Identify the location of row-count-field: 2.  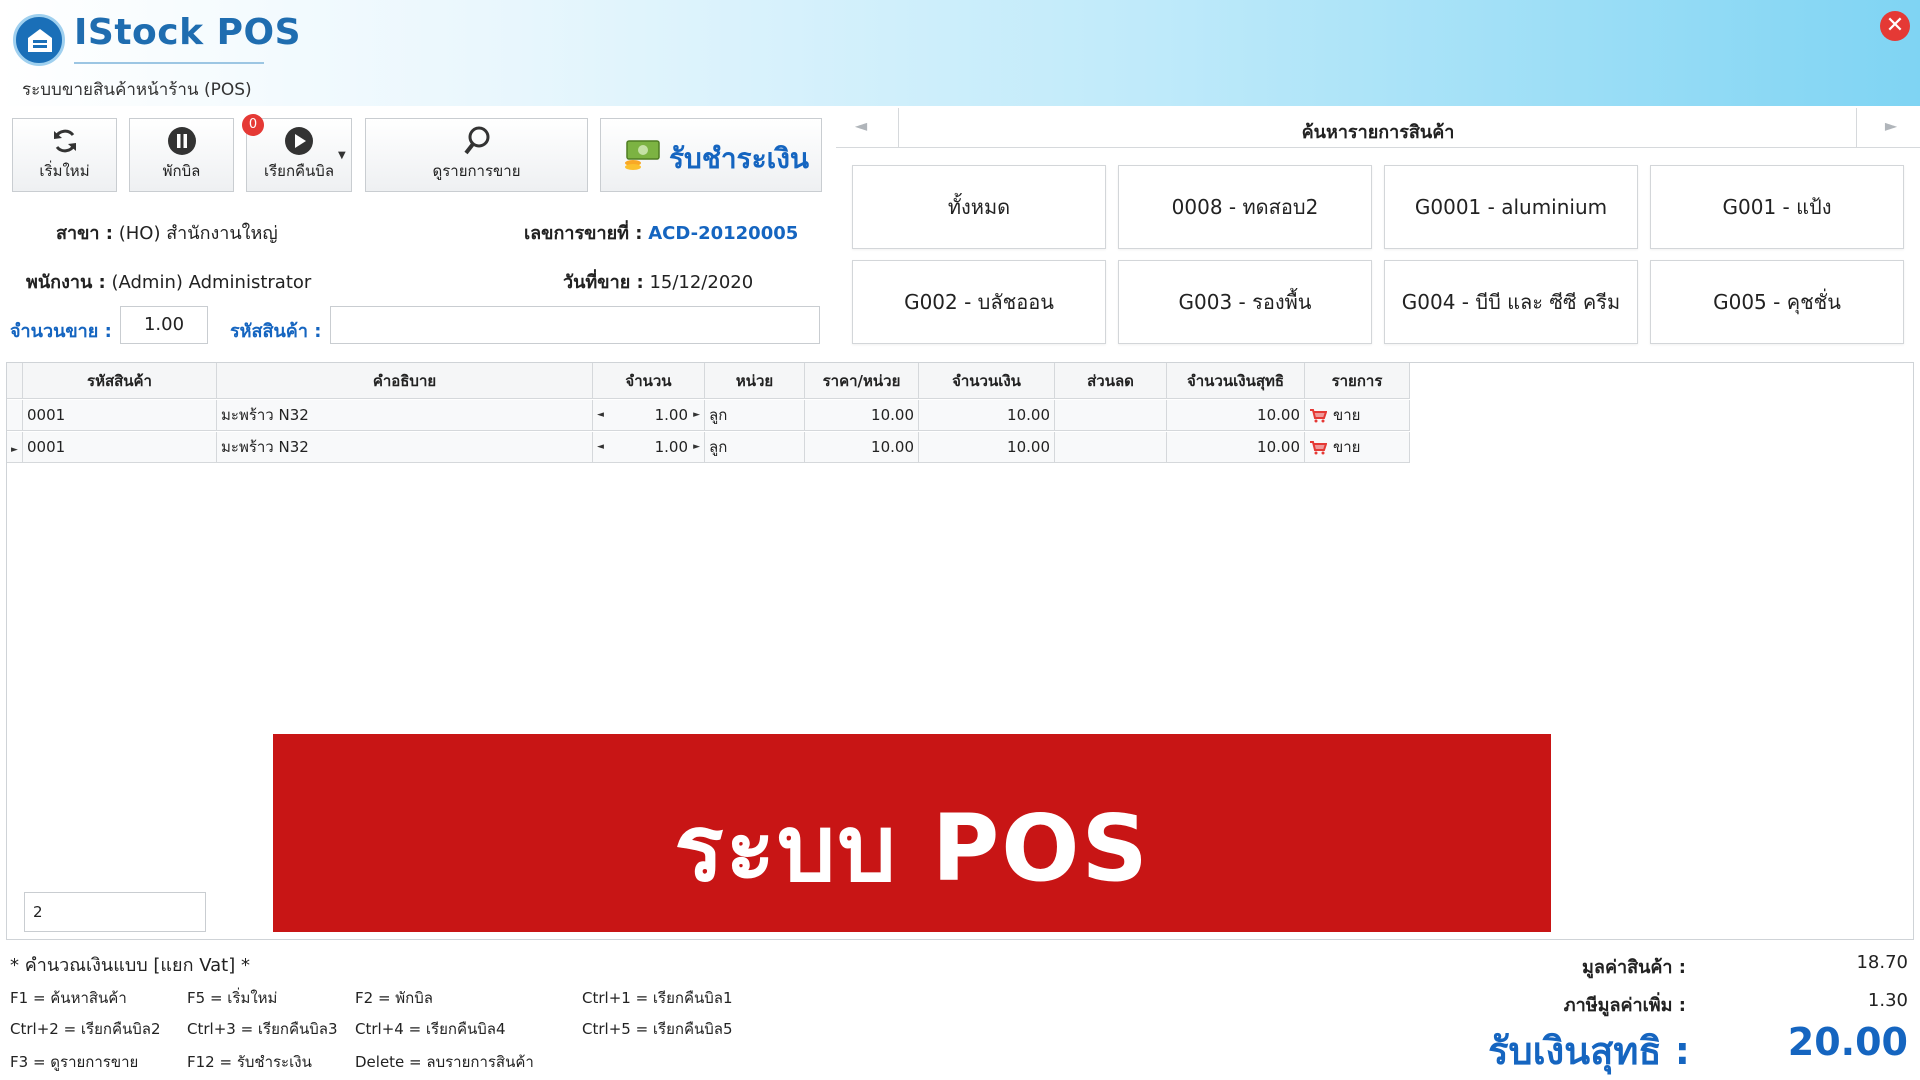
(115, 912).